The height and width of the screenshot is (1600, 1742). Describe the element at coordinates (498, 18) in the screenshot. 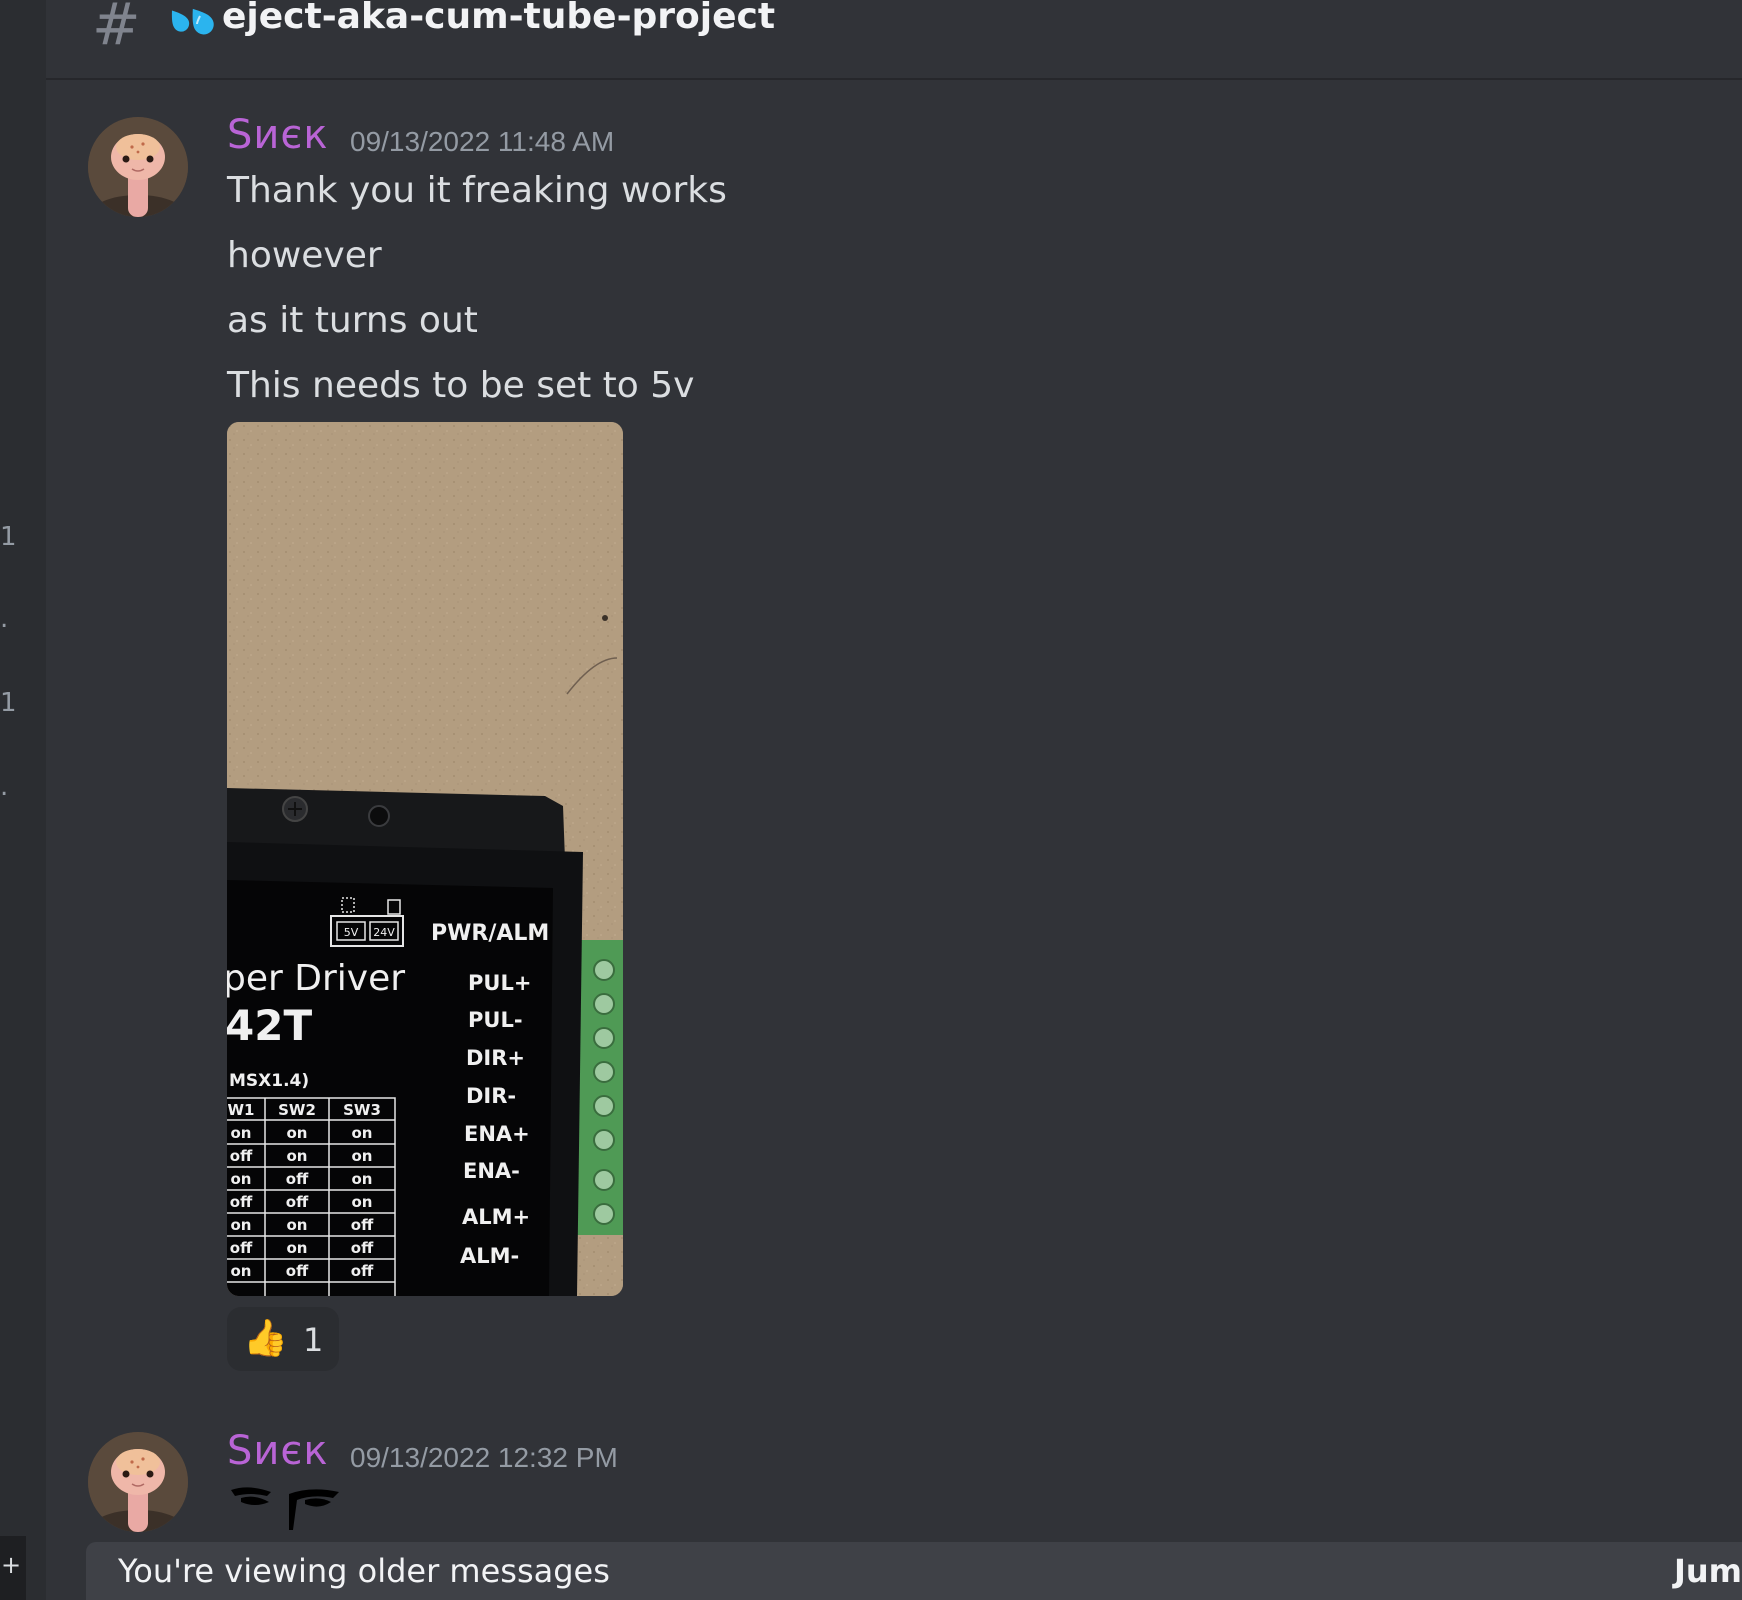

I see `channel-name: eject-aka-cum-tube-project` at that location.